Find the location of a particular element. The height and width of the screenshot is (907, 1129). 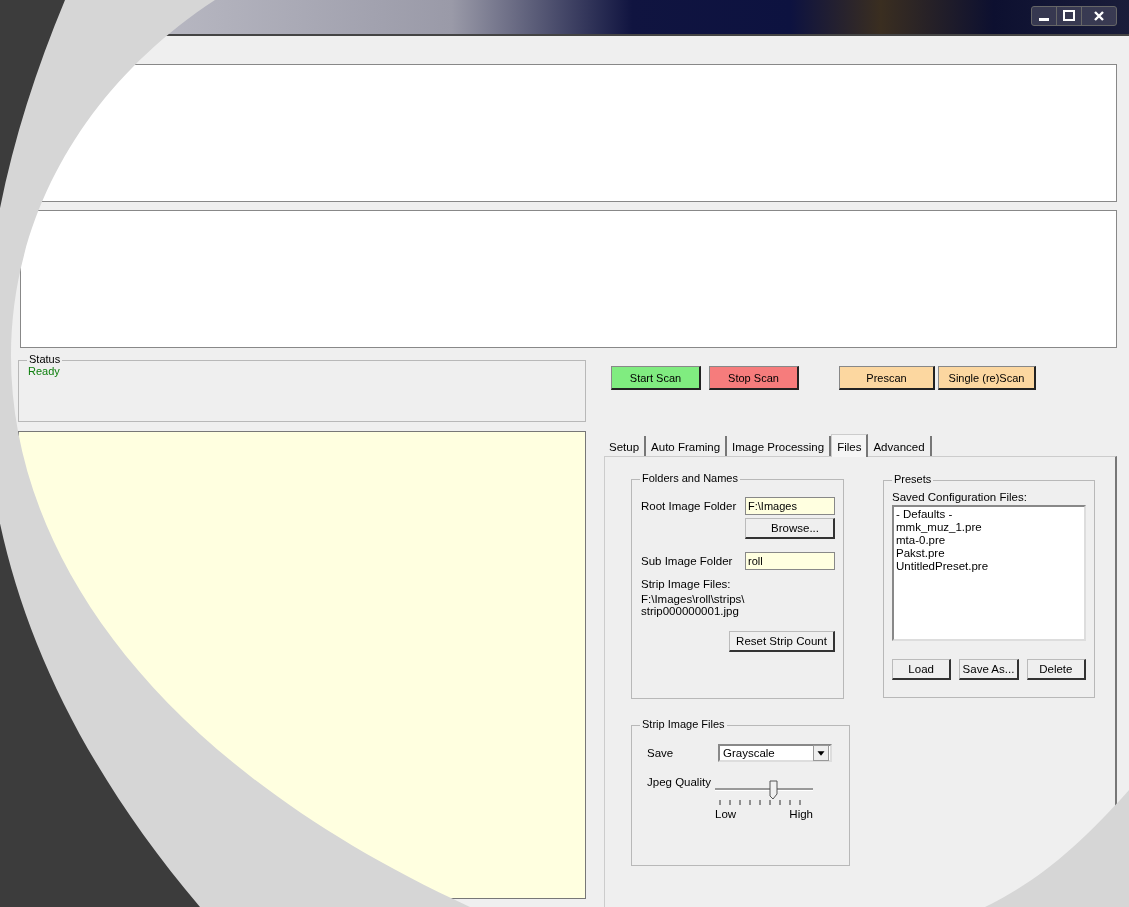

tab: Files is located at coordinates (850, 445).